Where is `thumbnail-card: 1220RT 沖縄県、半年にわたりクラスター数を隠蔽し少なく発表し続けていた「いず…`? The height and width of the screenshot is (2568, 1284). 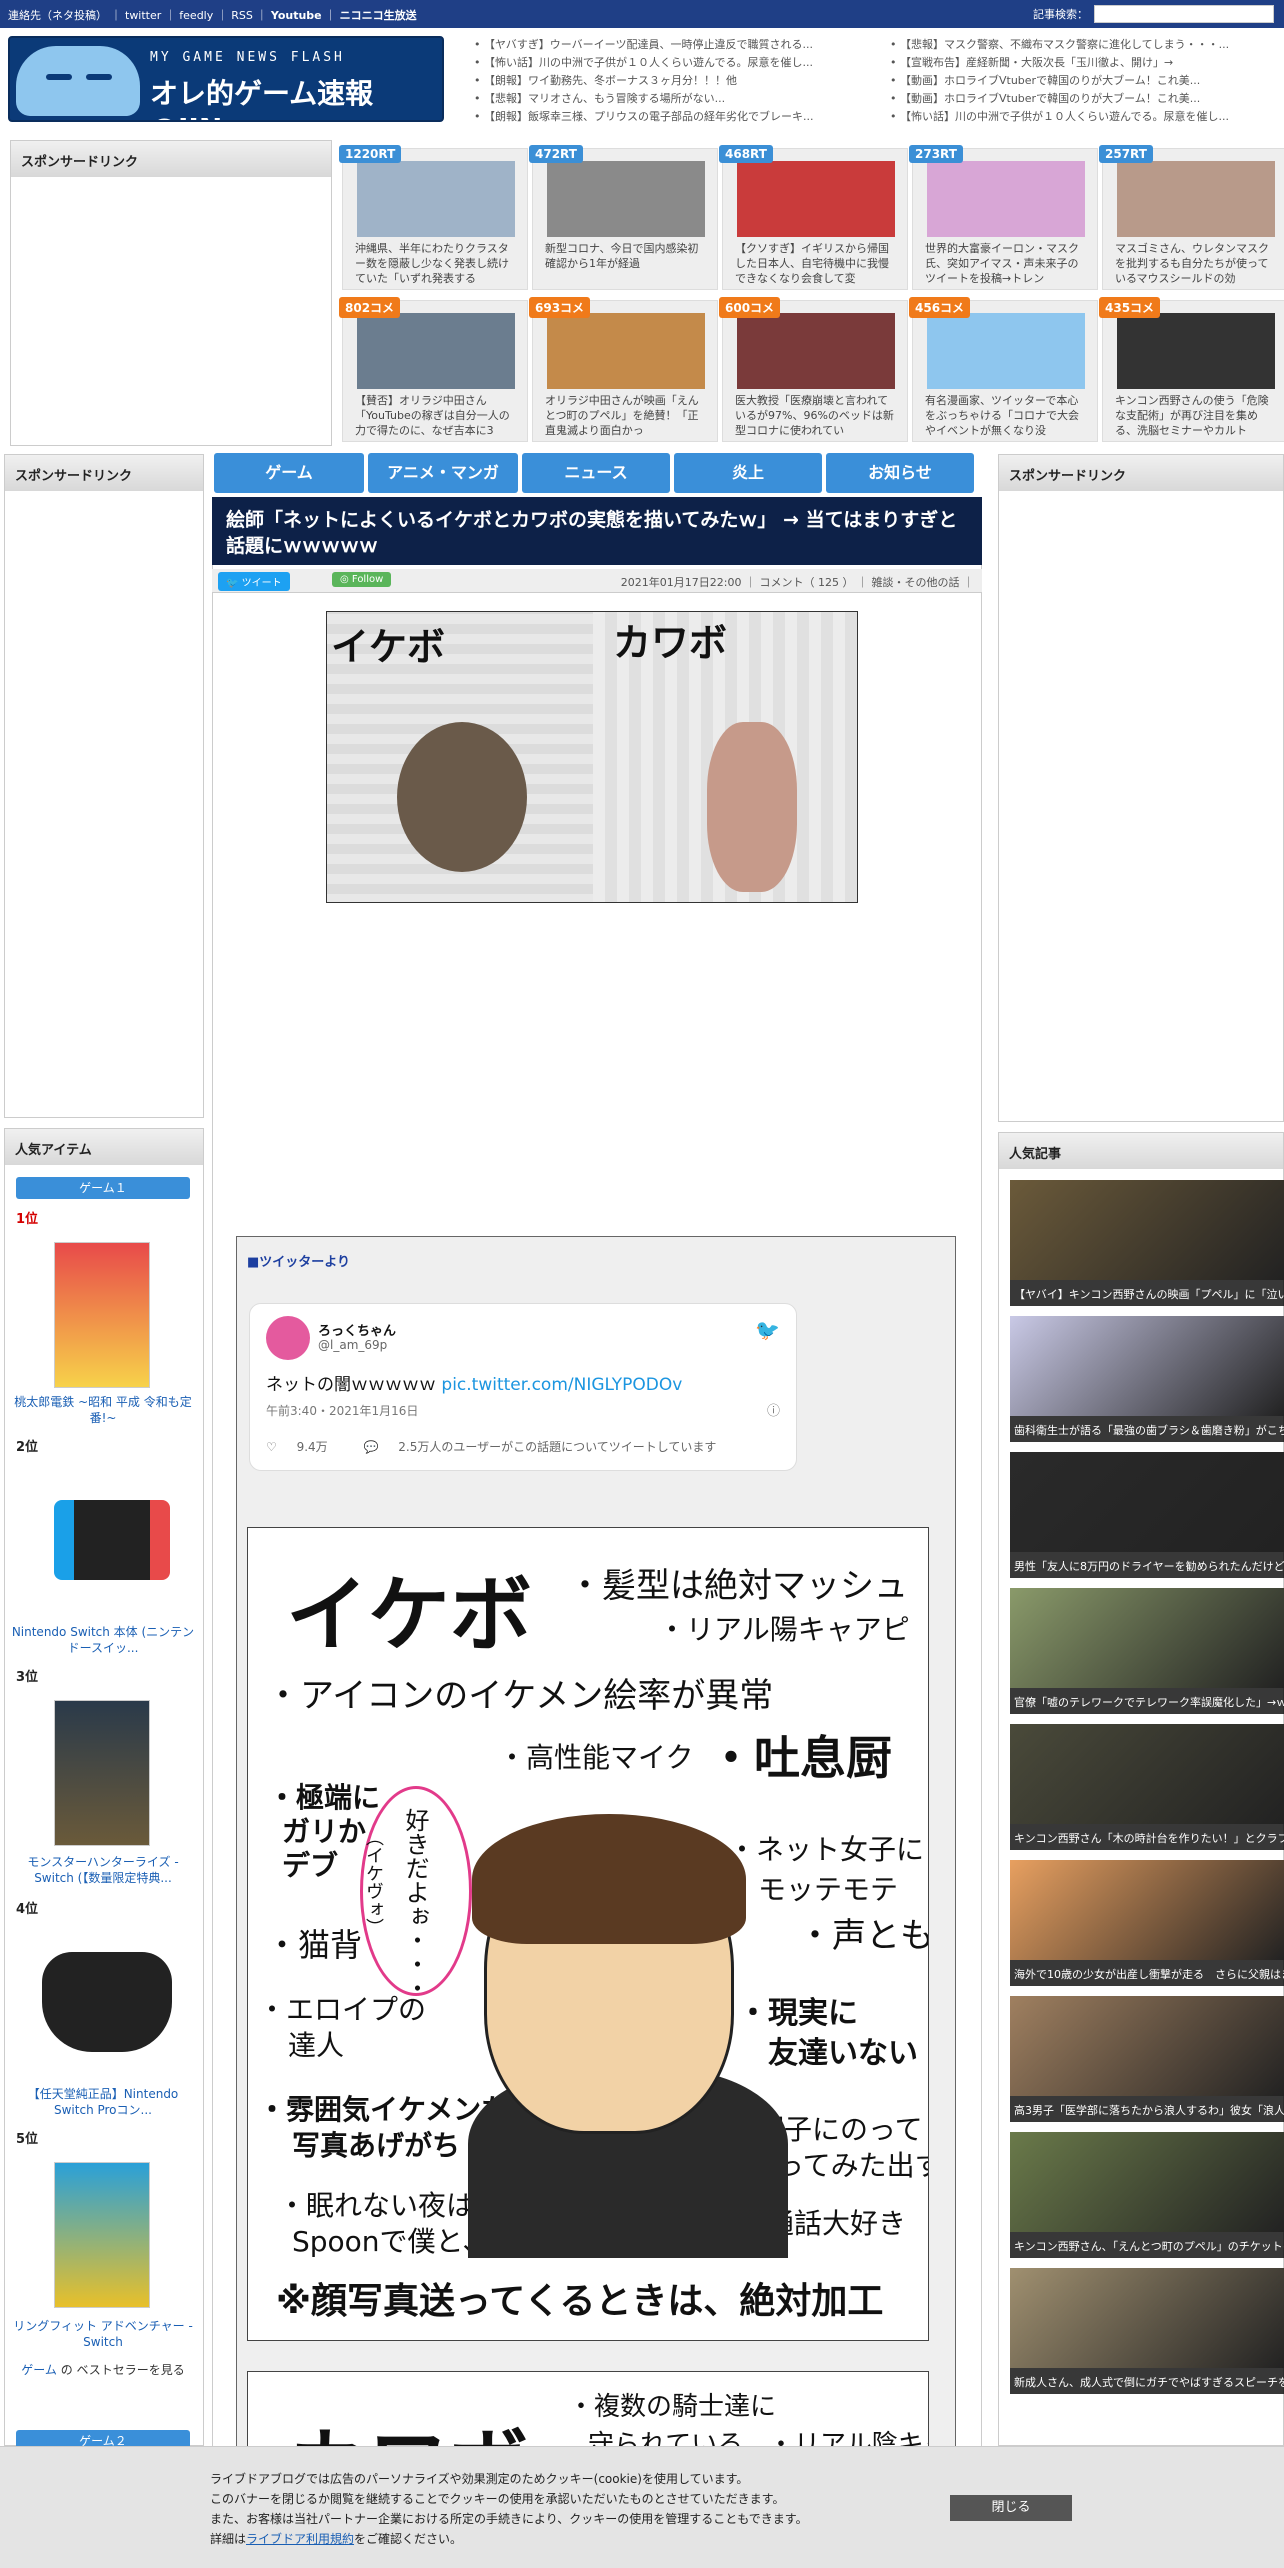 thumbnail-card: 1220RT 沖縄県、半年にわたりクラスター数を隠蔽し少なく発表し続けていた「いず… is located at coordinates (433, 217).